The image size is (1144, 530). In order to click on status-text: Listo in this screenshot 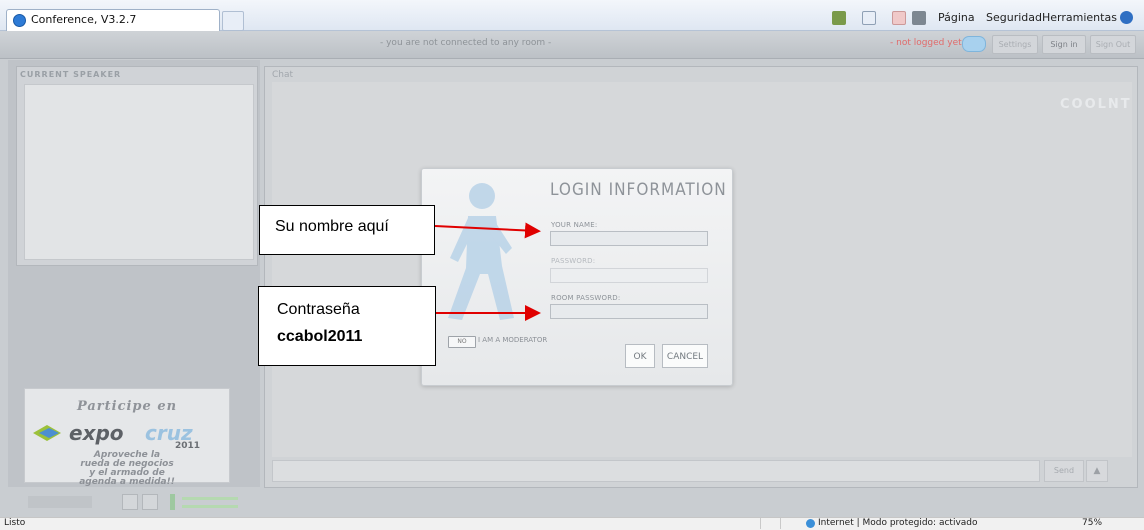, I will do `click(15, 523)`.